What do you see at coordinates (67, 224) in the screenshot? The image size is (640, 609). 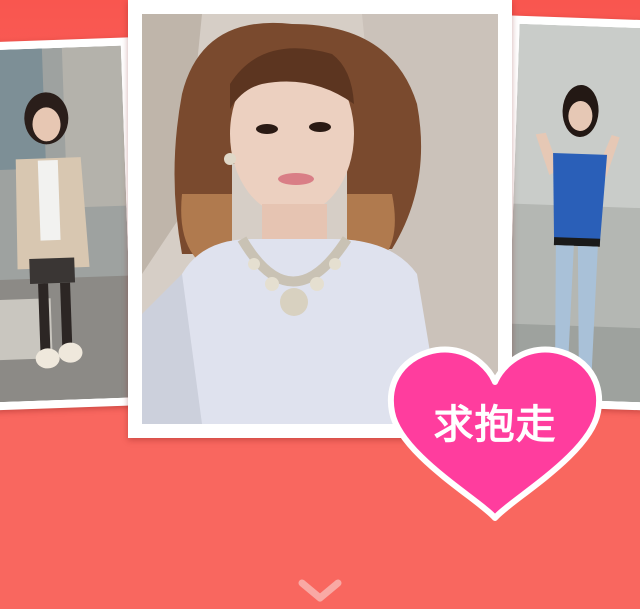 I see `photo-woman-blazer` at bounding box center [67, 224].